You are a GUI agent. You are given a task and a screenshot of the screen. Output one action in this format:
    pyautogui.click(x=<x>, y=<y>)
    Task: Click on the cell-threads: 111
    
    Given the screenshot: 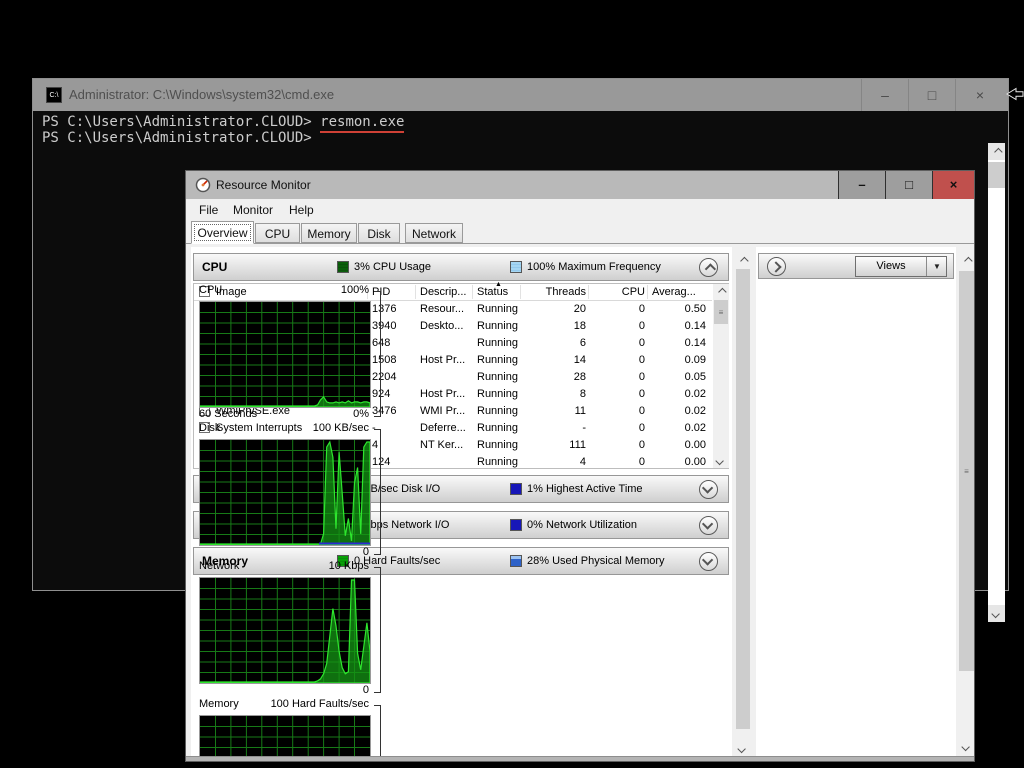 What is the action you would take?
    pyautogui.click(x=577, y=445)
    